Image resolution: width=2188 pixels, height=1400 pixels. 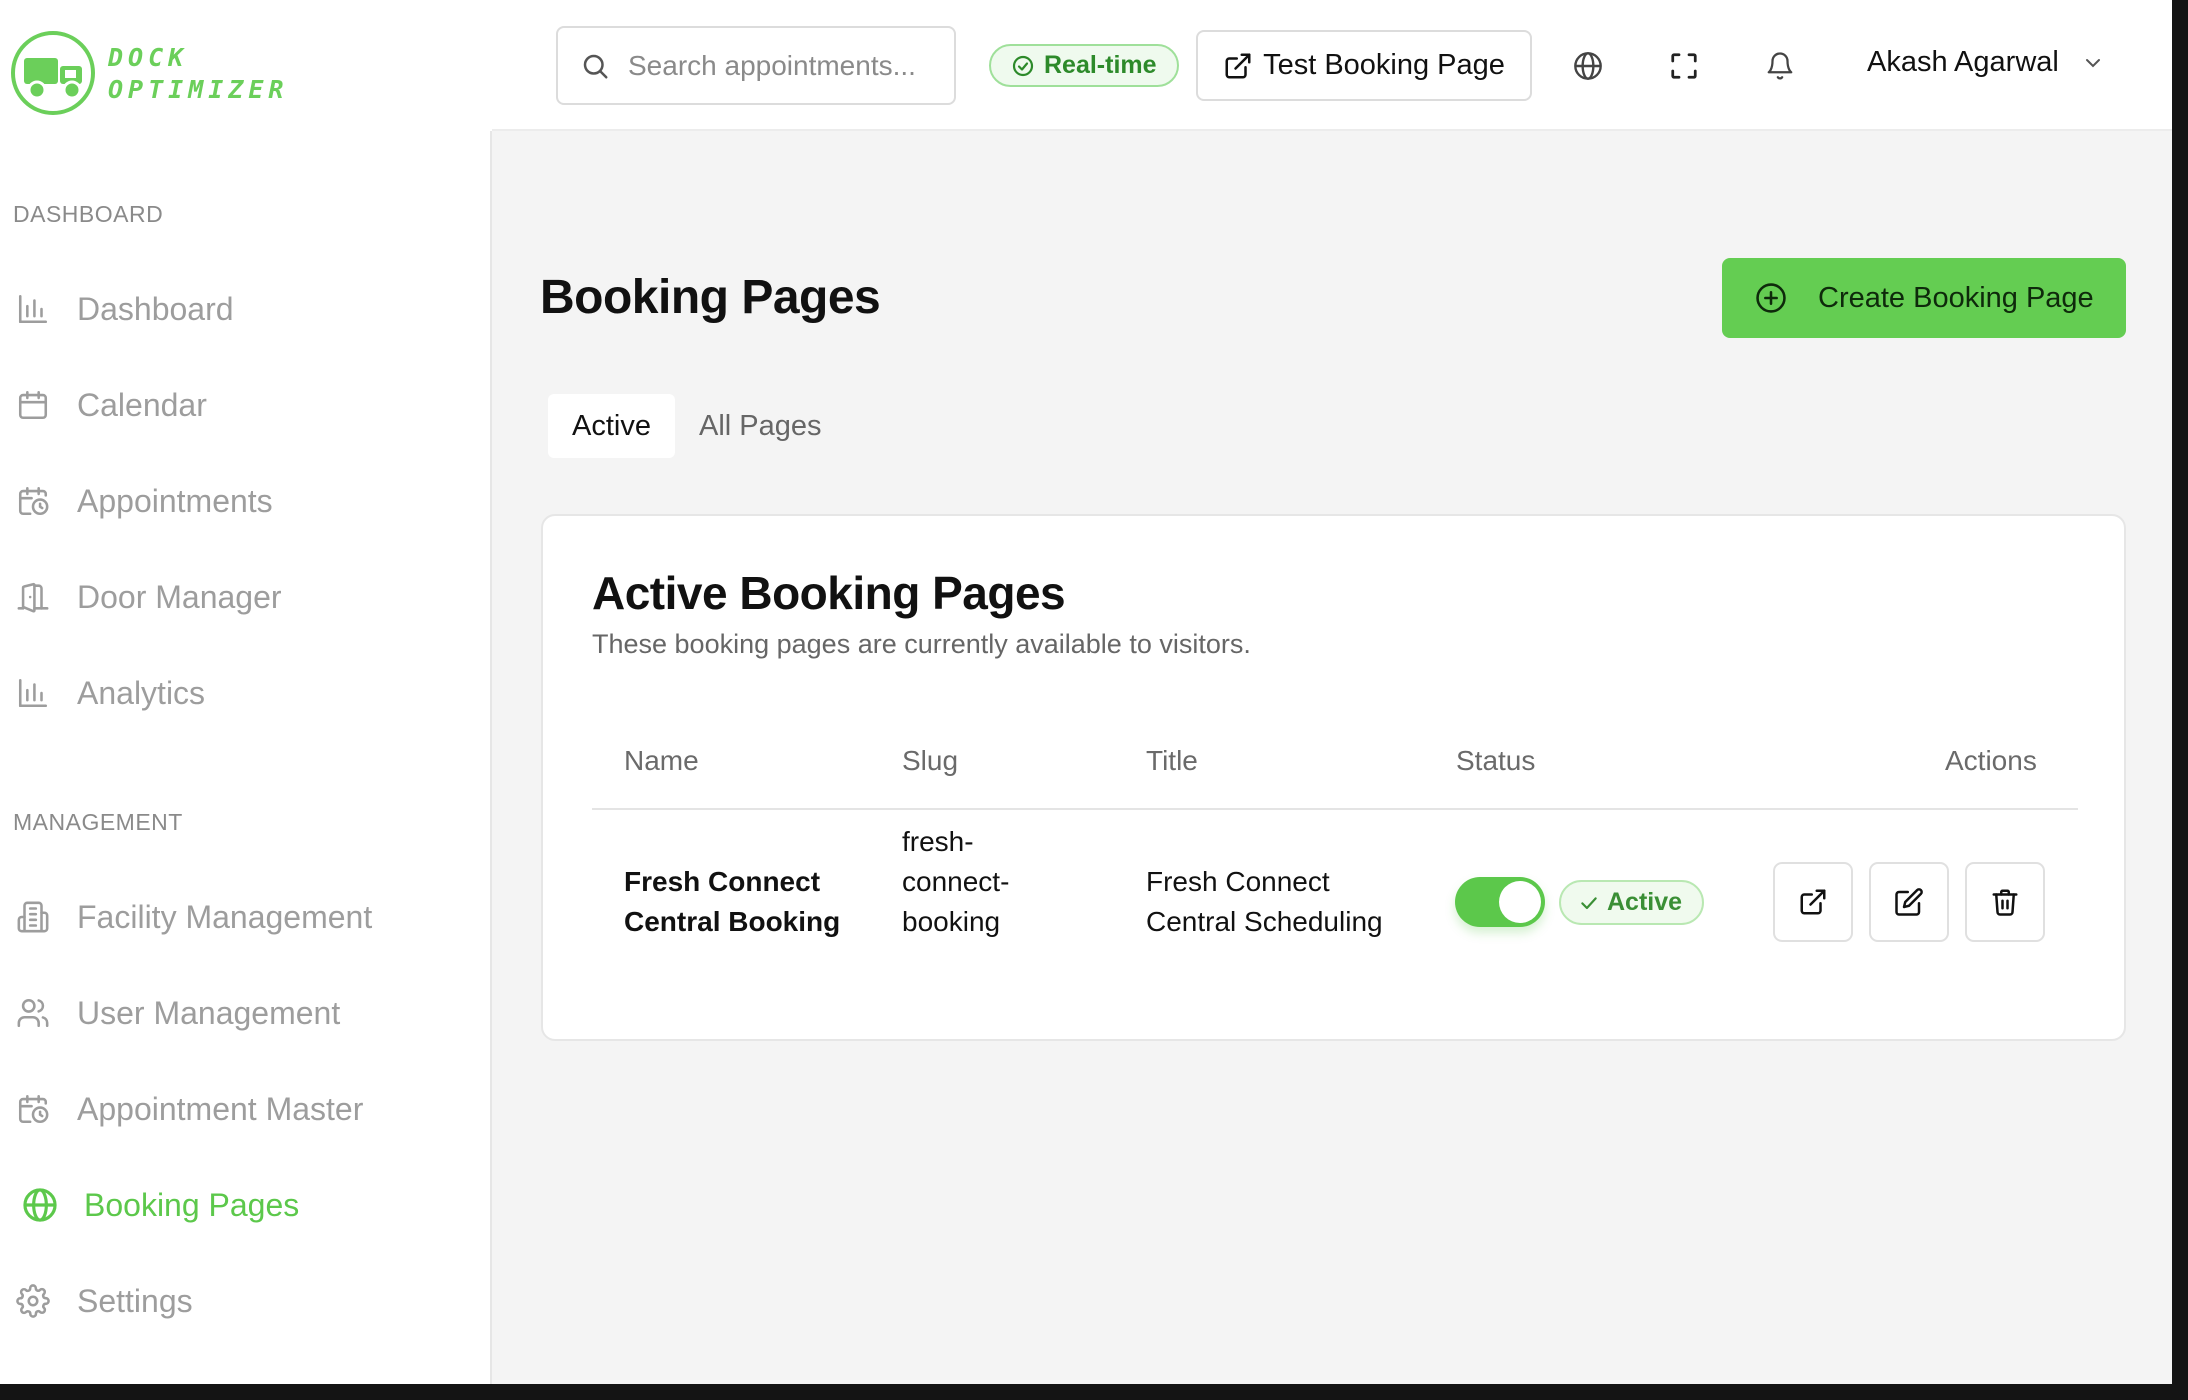 I want to click on sidebar-item-label: Booking Pages, so click(x=192, y=1204).